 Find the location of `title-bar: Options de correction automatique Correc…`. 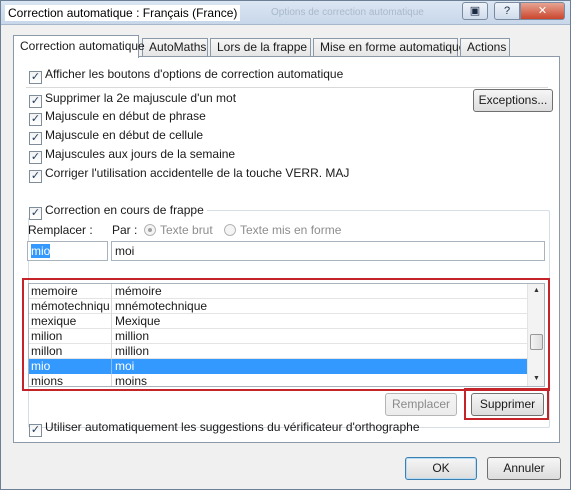

title-bar: Options de correction automatique Correc… is located at coordinates (285, 13).